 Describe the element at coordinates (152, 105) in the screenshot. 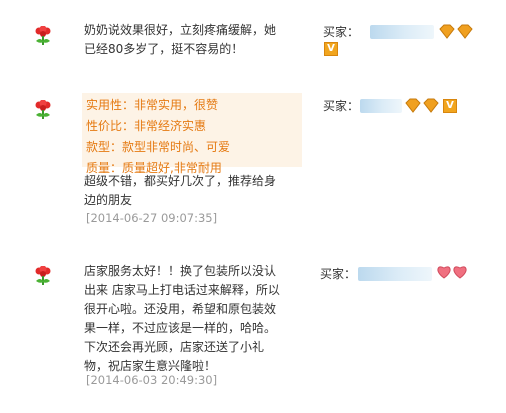

I see `tag-line-practicality: 实用性：非常实用，很赞` at that location.